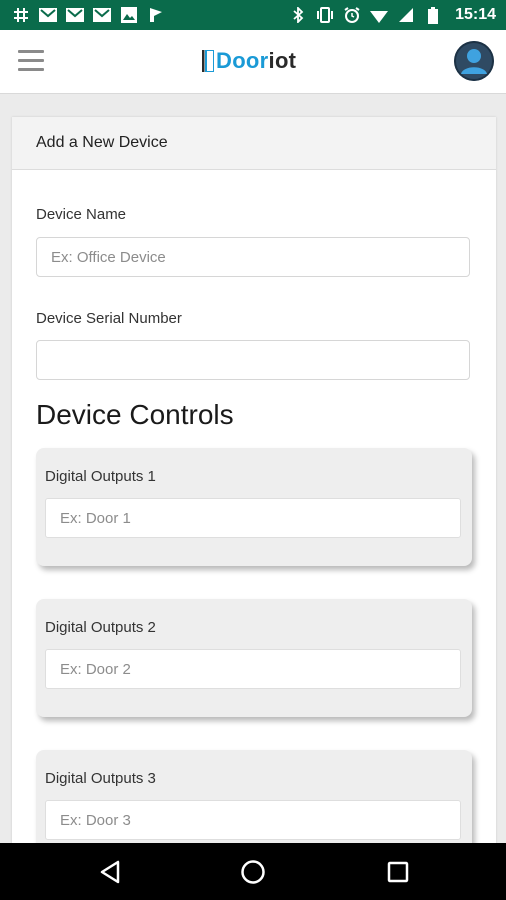  I want to click on digital-output-card: Digital Outputs 2, so click(254, 658).